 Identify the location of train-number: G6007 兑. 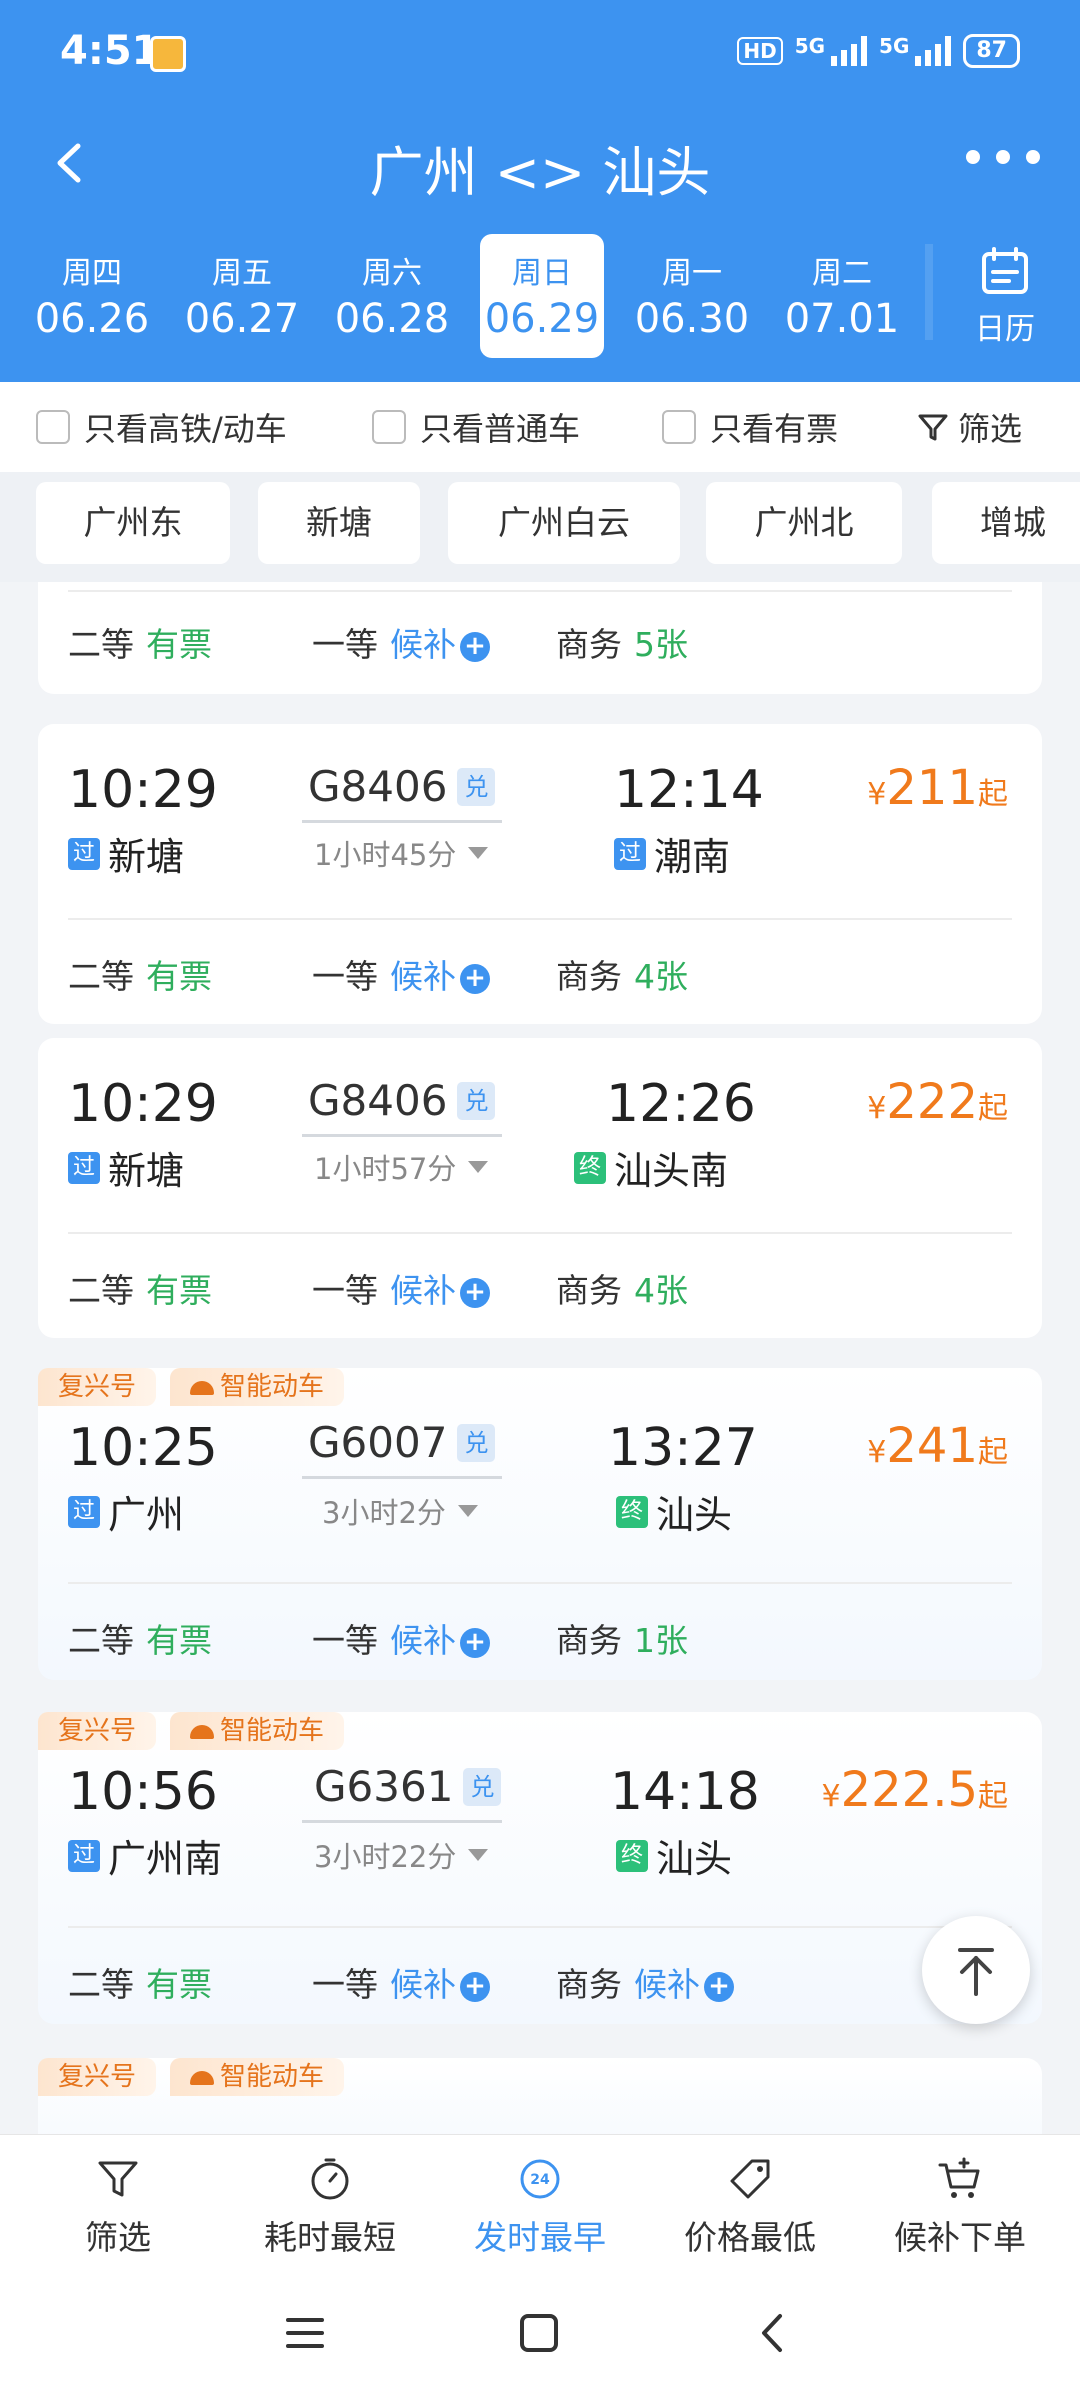
(402, 1442).